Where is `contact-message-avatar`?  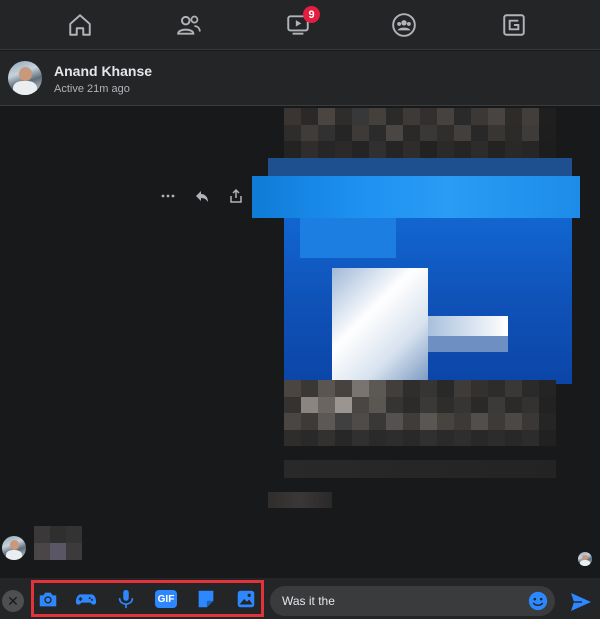
contact-message-avatar is located at coordinates (14, 548).